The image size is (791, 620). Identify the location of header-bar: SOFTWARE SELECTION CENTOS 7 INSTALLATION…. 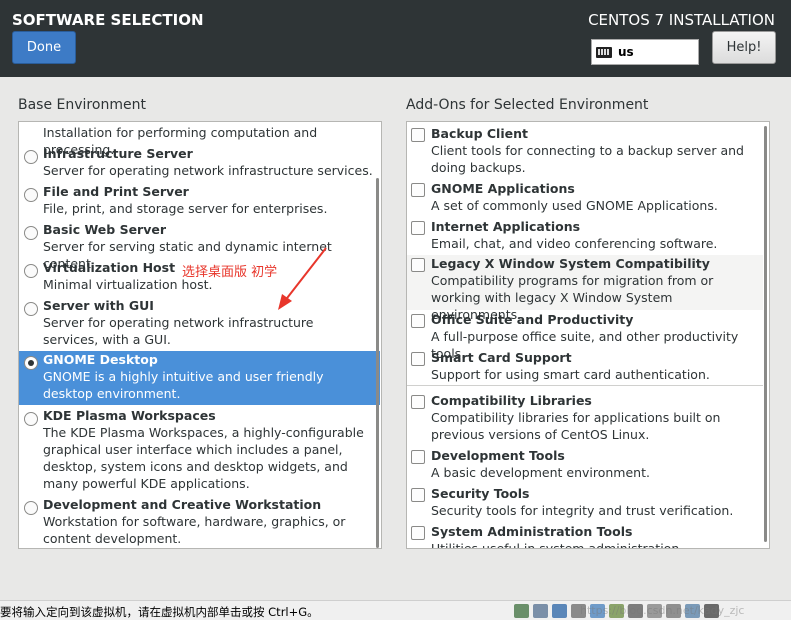
(395, 38).